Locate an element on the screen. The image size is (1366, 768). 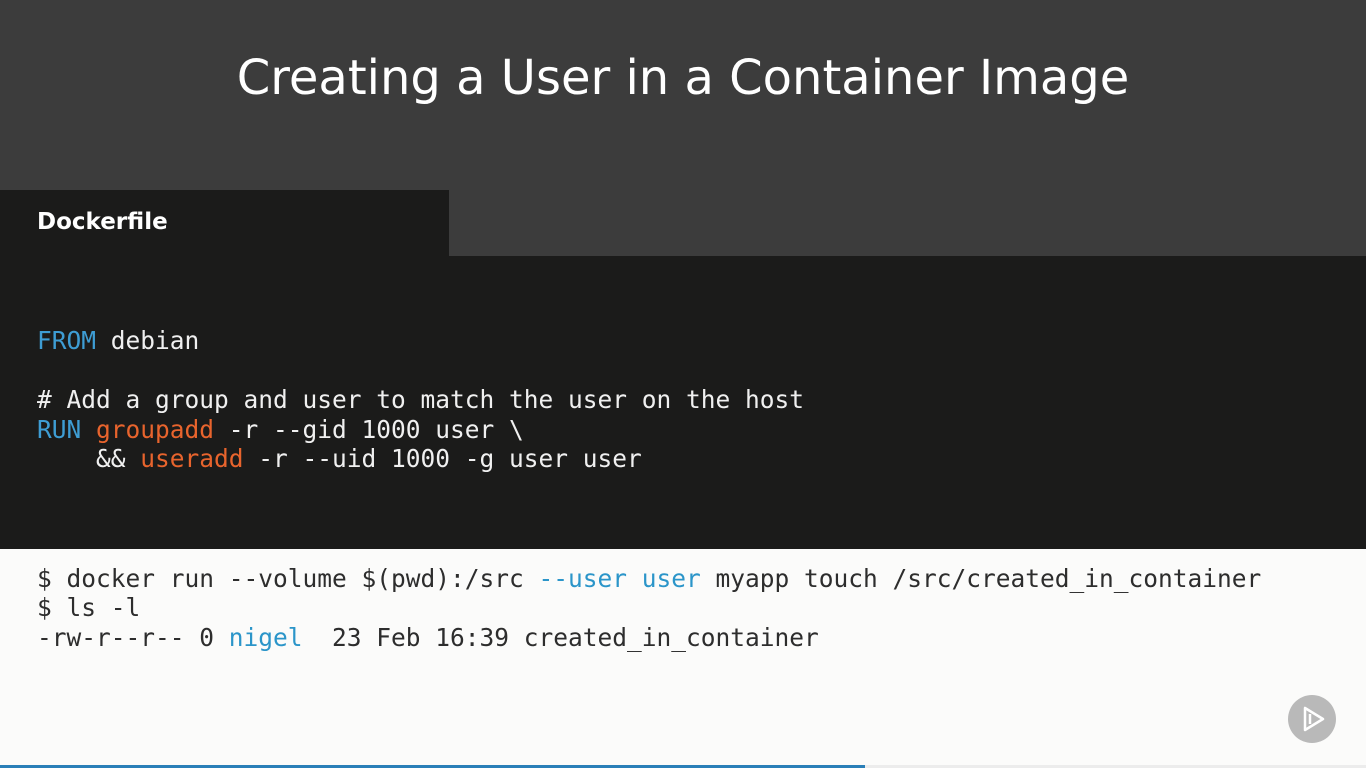
user-flag: --user user is located at coordinates (619, 578).